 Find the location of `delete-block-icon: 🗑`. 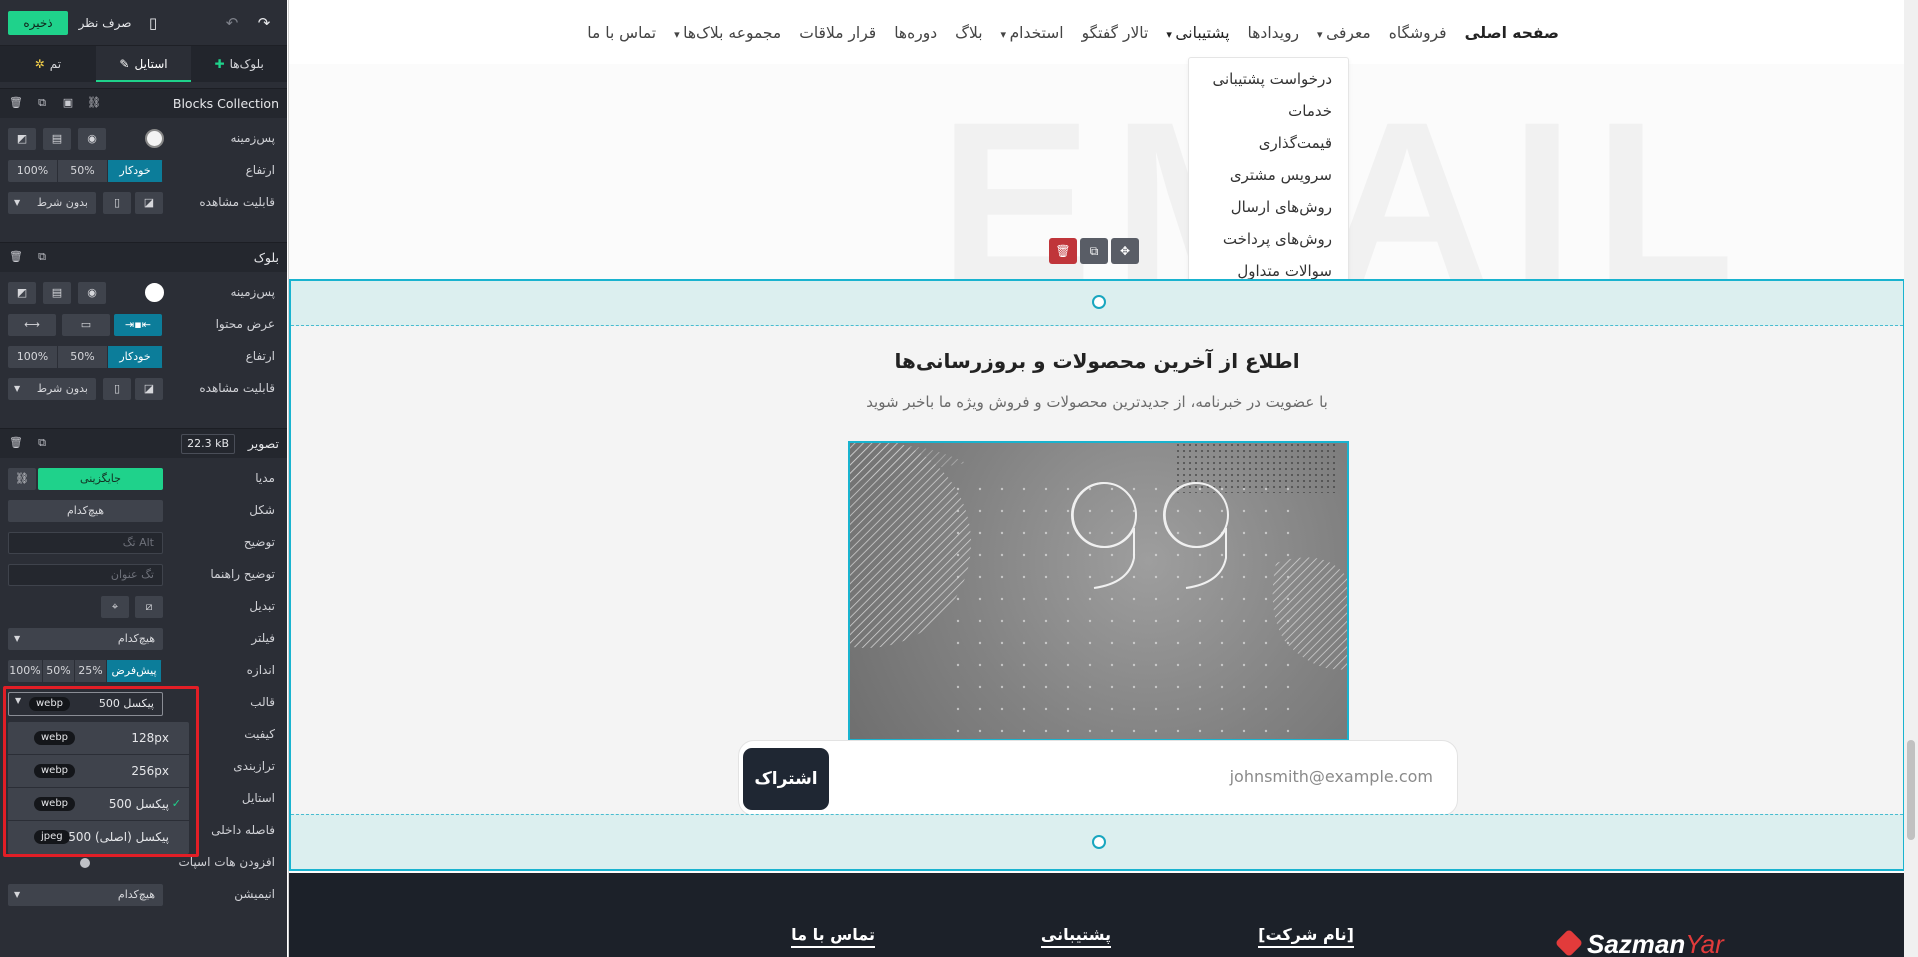

delete-block-icon: 🗑 is located at coordinates (1063, 251).